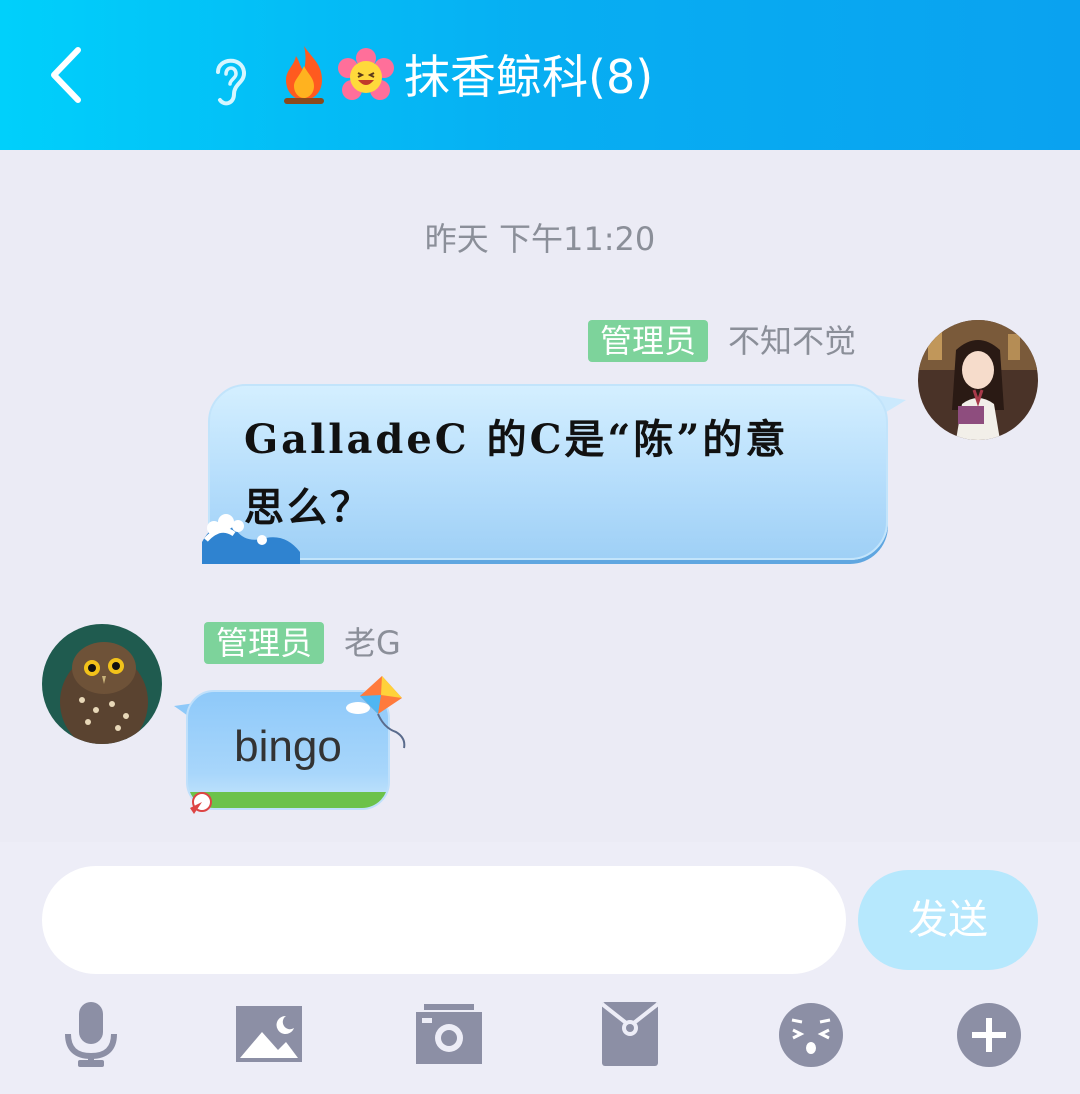  Describe the element at coordinates (229, 80) in the screenshot. I see `ear-icon` at that location.